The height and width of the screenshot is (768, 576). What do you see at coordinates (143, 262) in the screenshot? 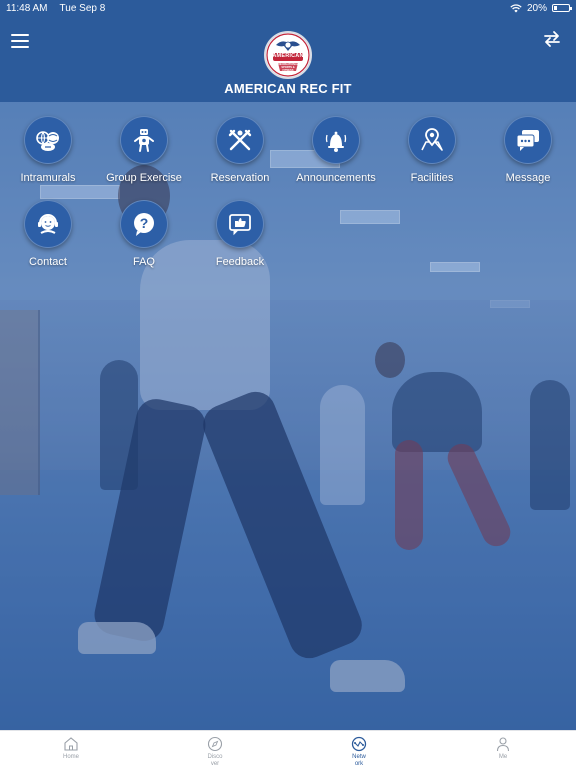
I see `tile-label: FAQ` at bounding box center [143, 262].